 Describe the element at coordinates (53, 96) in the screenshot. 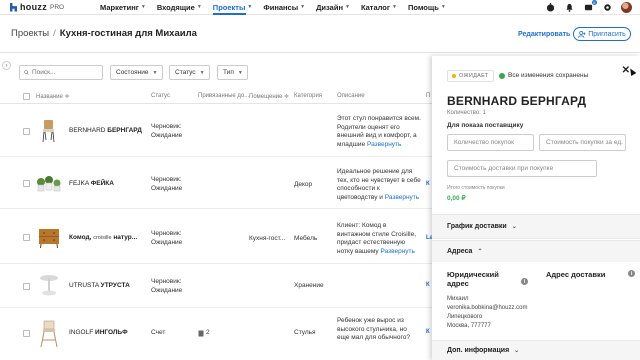

I see `column-header-name: Название ≑` at that location.